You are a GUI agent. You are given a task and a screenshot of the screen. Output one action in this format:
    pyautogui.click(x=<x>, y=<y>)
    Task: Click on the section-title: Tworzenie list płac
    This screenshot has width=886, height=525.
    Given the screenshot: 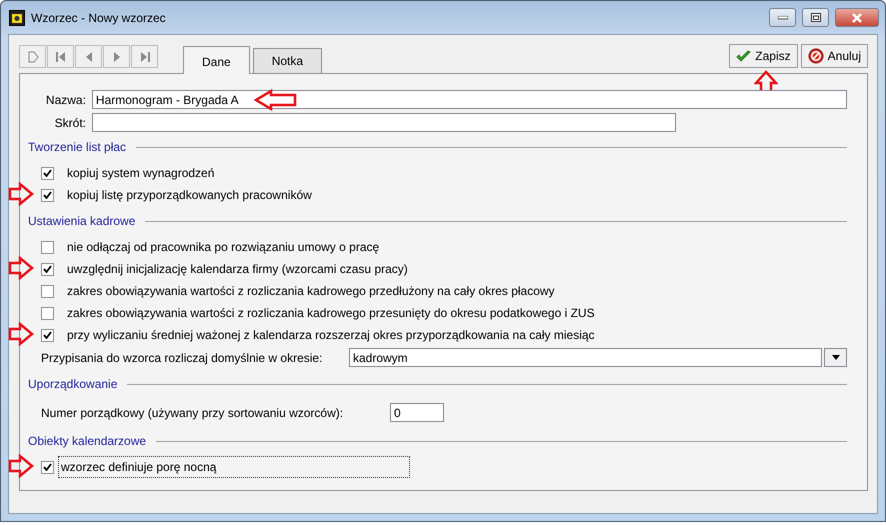 What is the action you would take?
    pyautogui.click(x=78, y=147)
    